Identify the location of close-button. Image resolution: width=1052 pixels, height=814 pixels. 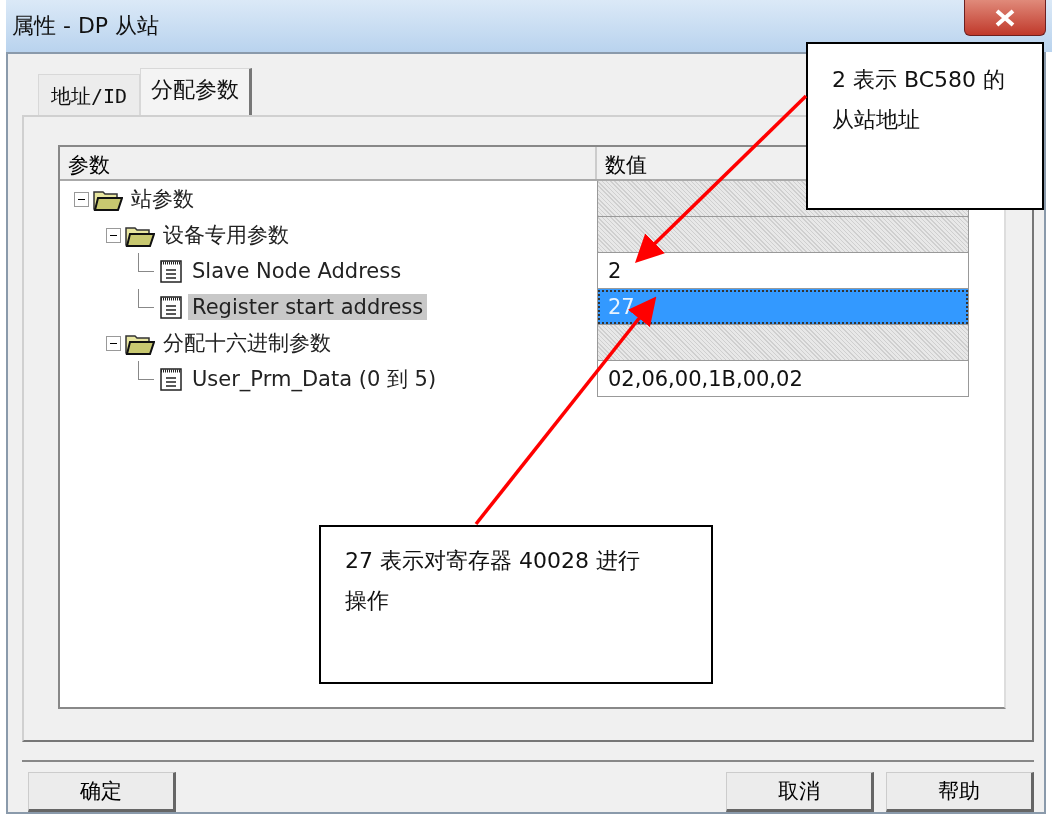
(1005, 18).